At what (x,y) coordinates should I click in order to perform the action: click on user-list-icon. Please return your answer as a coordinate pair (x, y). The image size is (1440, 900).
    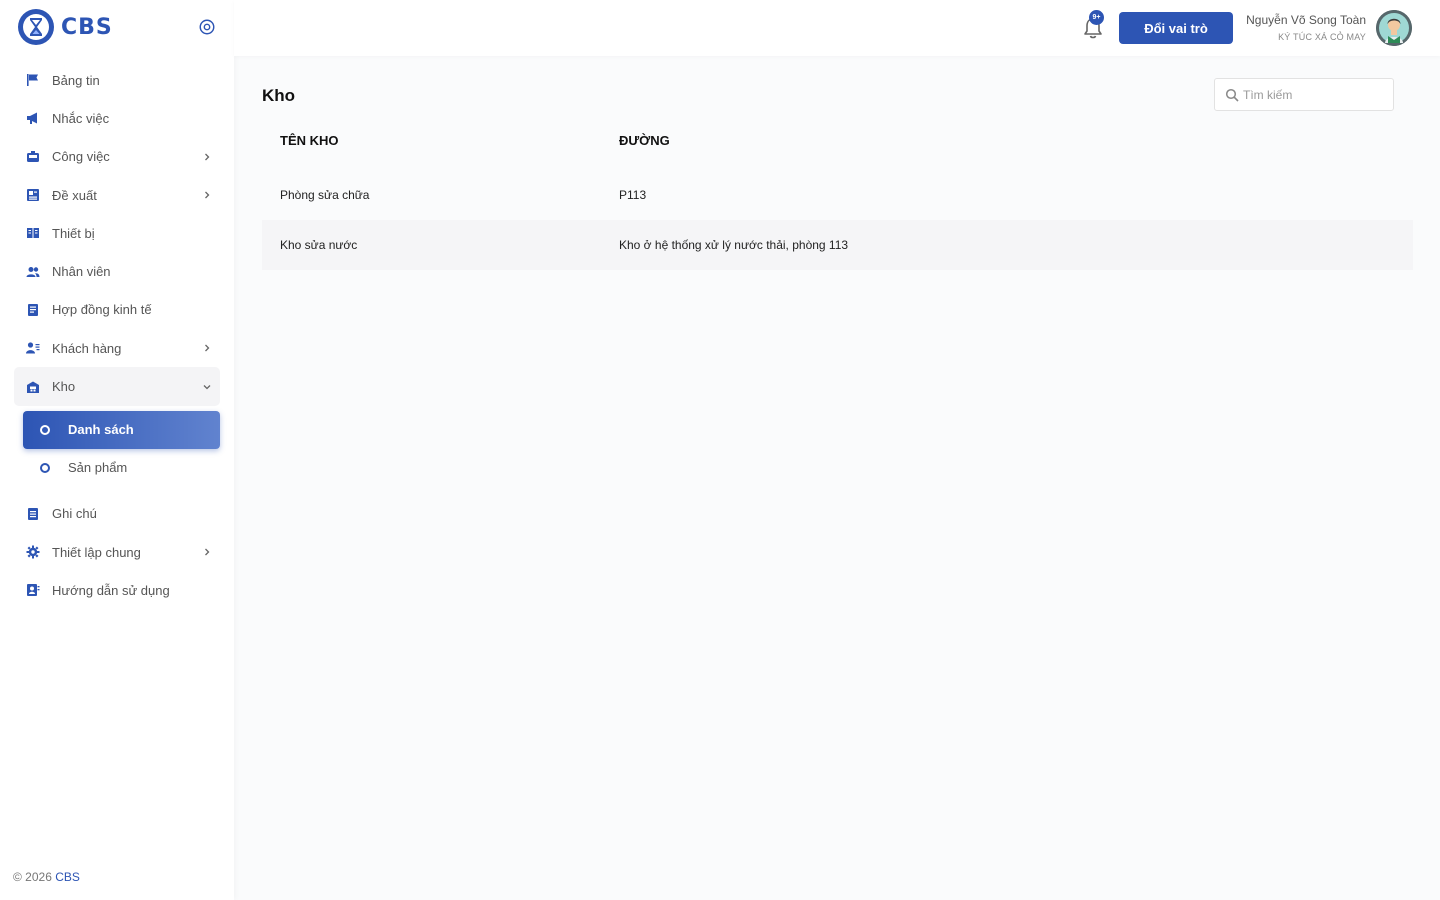
    Looking at the image, I should click on (33, 348).